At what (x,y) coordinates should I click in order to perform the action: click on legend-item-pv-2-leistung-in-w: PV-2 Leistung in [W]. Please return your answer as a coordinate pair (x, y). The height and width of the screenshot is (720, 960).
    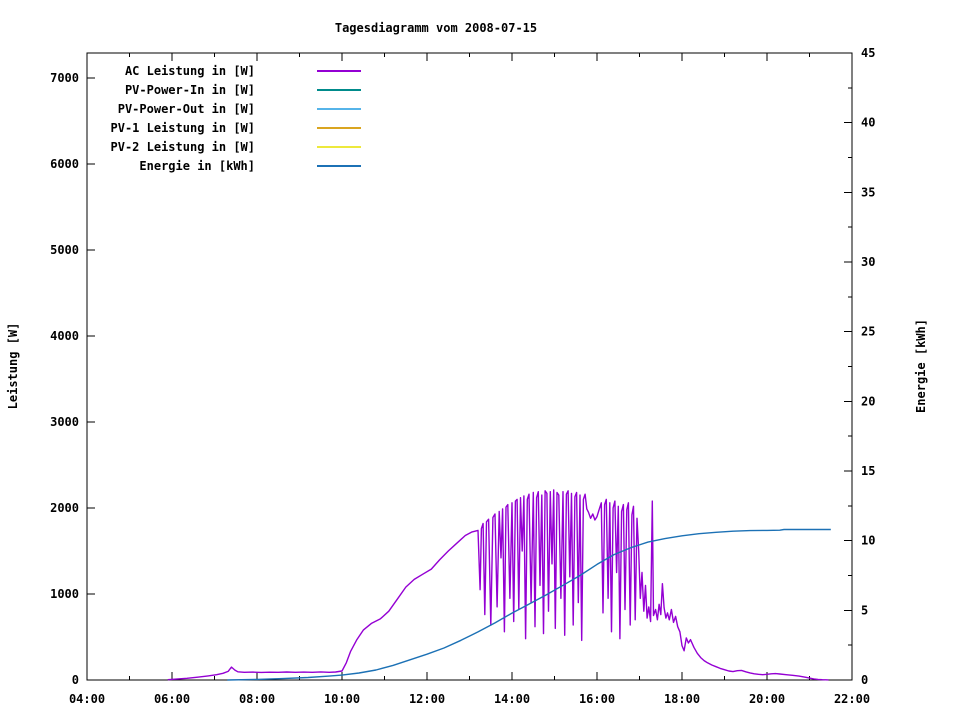
    Looking at the image, I should click on (226, 146).